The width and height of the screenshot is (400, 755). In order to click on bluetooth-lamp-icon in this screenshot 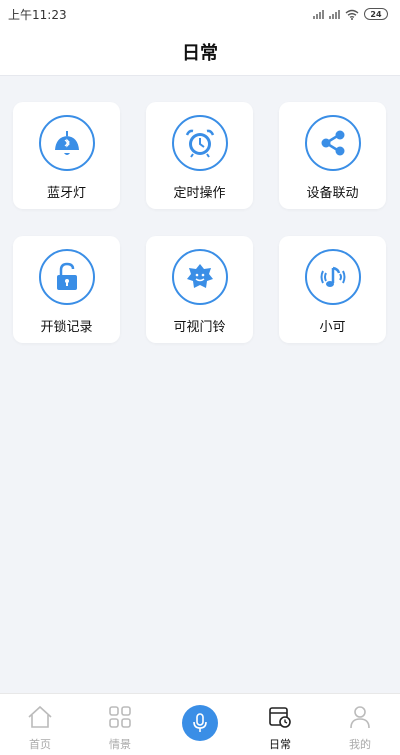, I will do `click(66, 143)`.